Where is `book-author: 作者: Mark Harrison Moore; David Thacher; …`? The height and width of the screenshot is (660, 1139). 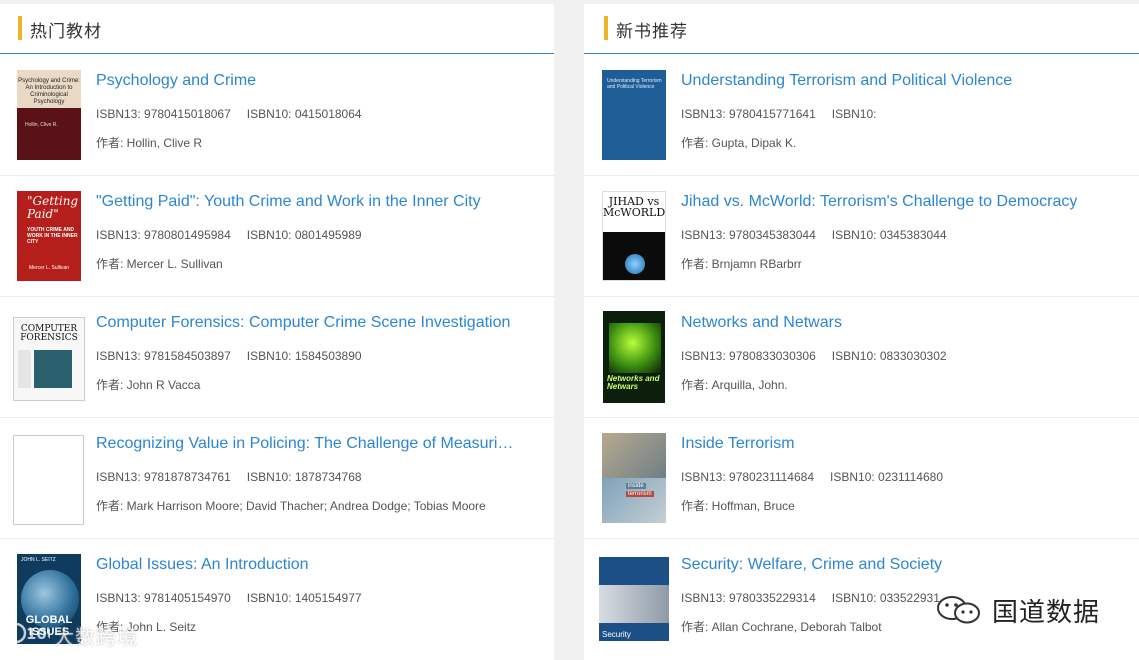
book-author: 作者: Mark Harrison Moore; David Thacher; … is located at coordinates (291, 506).